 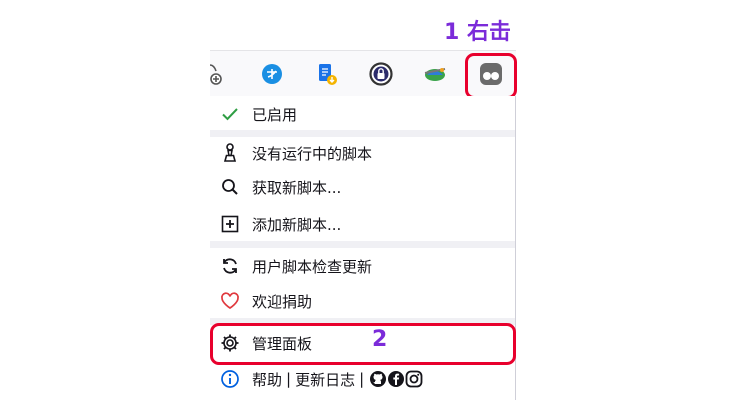 What do you see at coordinates (230, 187) in the screenshot?
I see `search-icon` at bounding box center [230, 187].